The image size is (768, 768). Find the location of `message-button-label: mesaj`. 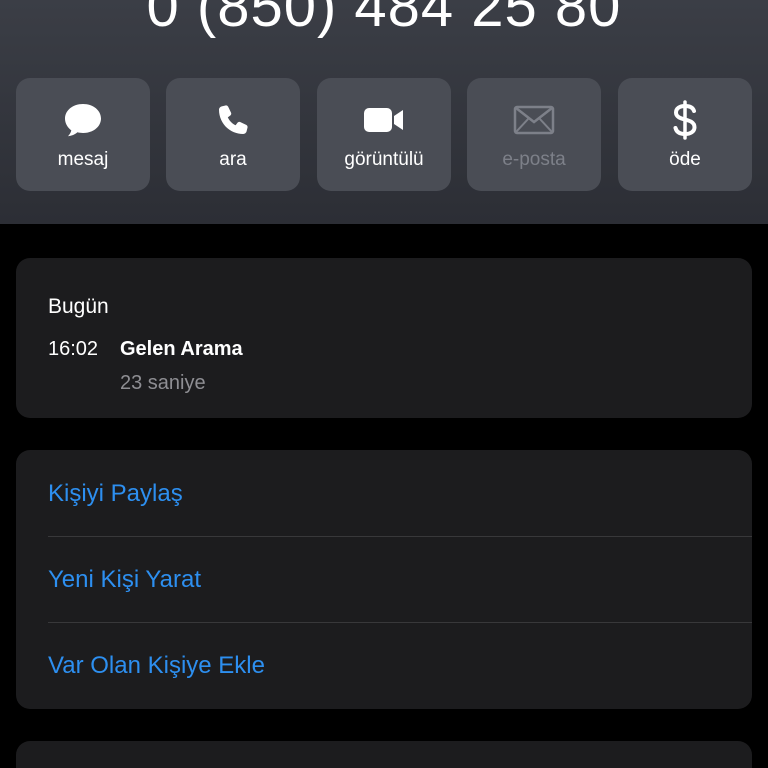

message-button-label: mesaj is located at coordinates (83, 159).